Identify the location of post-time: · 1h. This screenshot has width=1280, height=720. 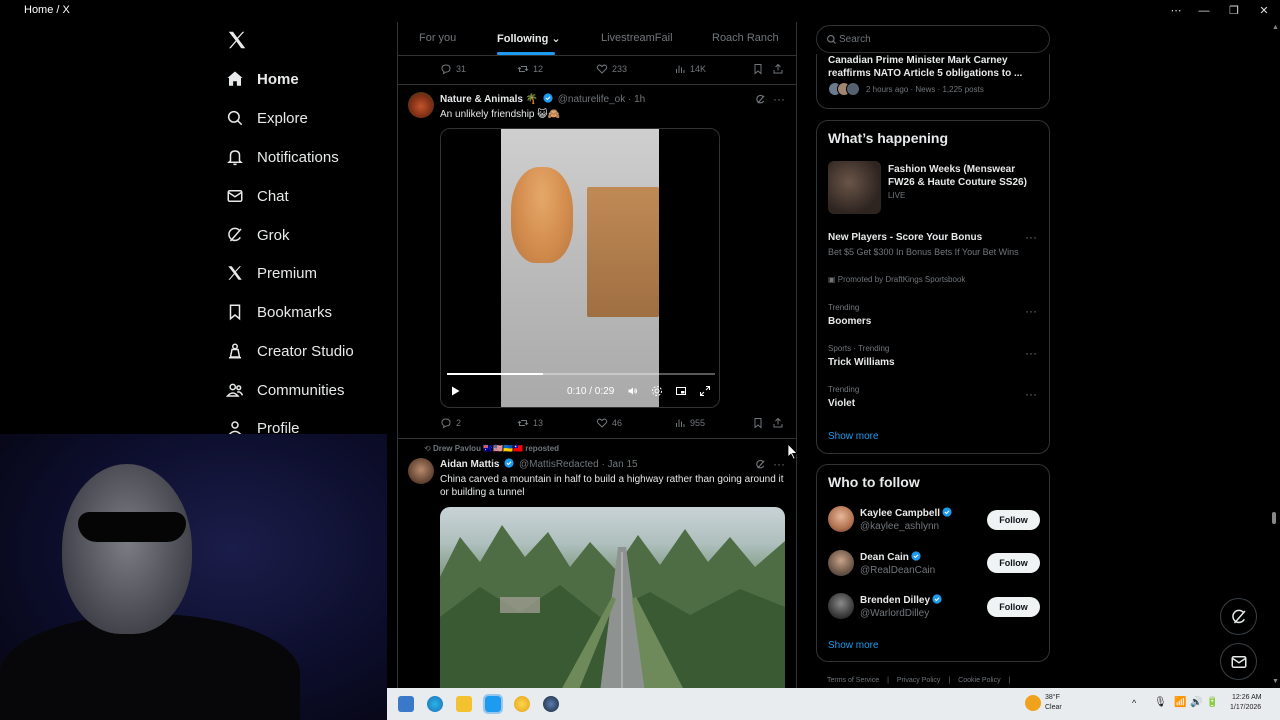
(636, 99).